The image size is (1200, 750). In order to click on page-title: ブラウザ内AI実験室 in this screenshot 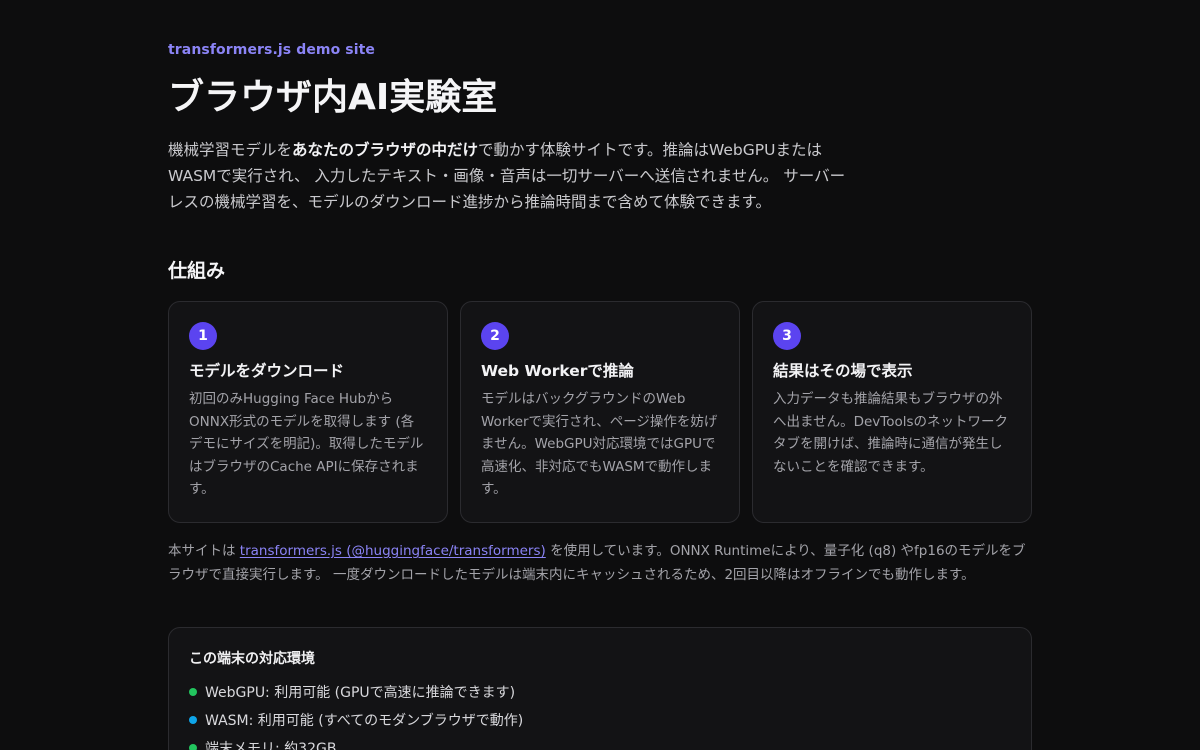, I will do `click(333, 97)`.